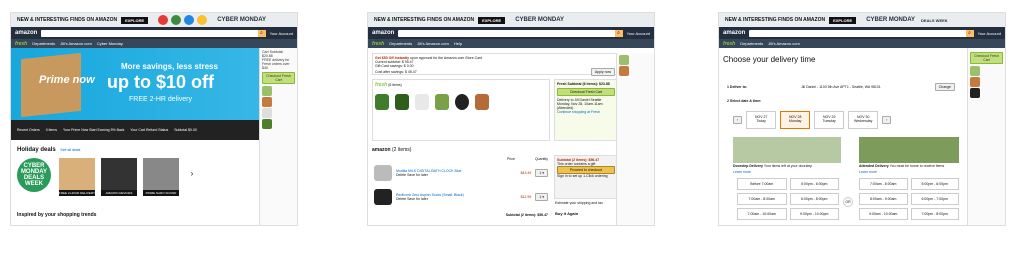 The width and height of the screenshot is (1025, 268). Describe the element at coordinates (77, 178) in the screenshot. I see `tile-delivery: FREE 2-HOUR DELIVERY` at that location.